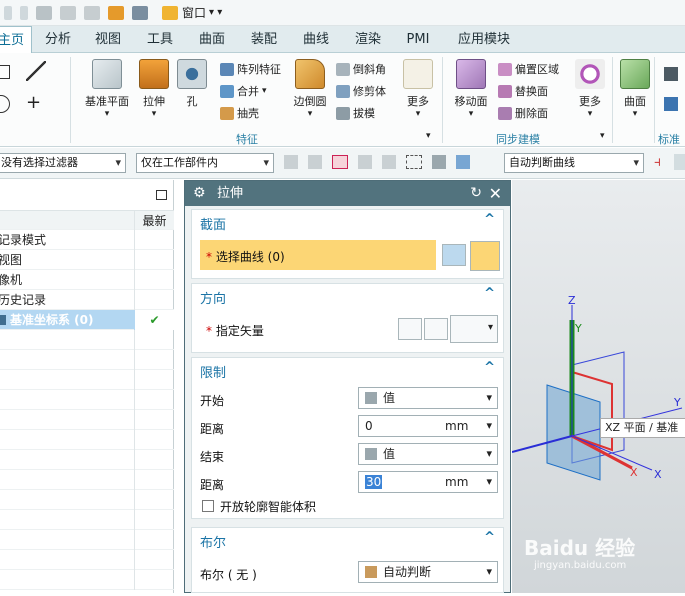  What do you see at coordinates (212, 39) in the screenshot?
I see `tab-surface: 曲面` at bounding box center [212, 39].